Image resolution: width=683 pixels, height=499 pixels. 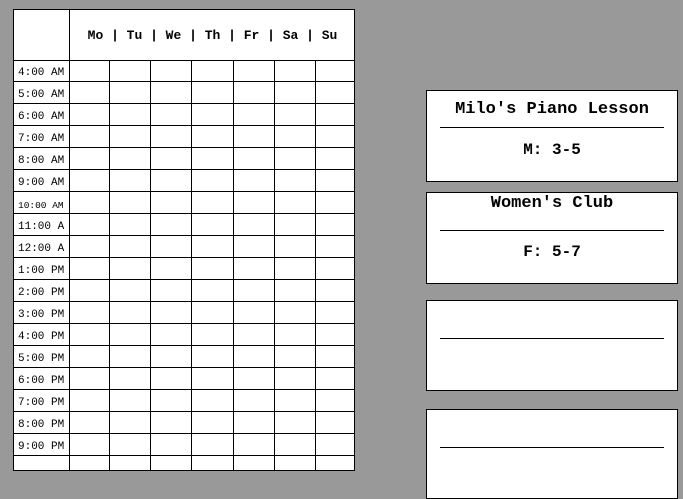 I want to click on event-card: Women's Club F: 5-7, so click(x=552, y=238).